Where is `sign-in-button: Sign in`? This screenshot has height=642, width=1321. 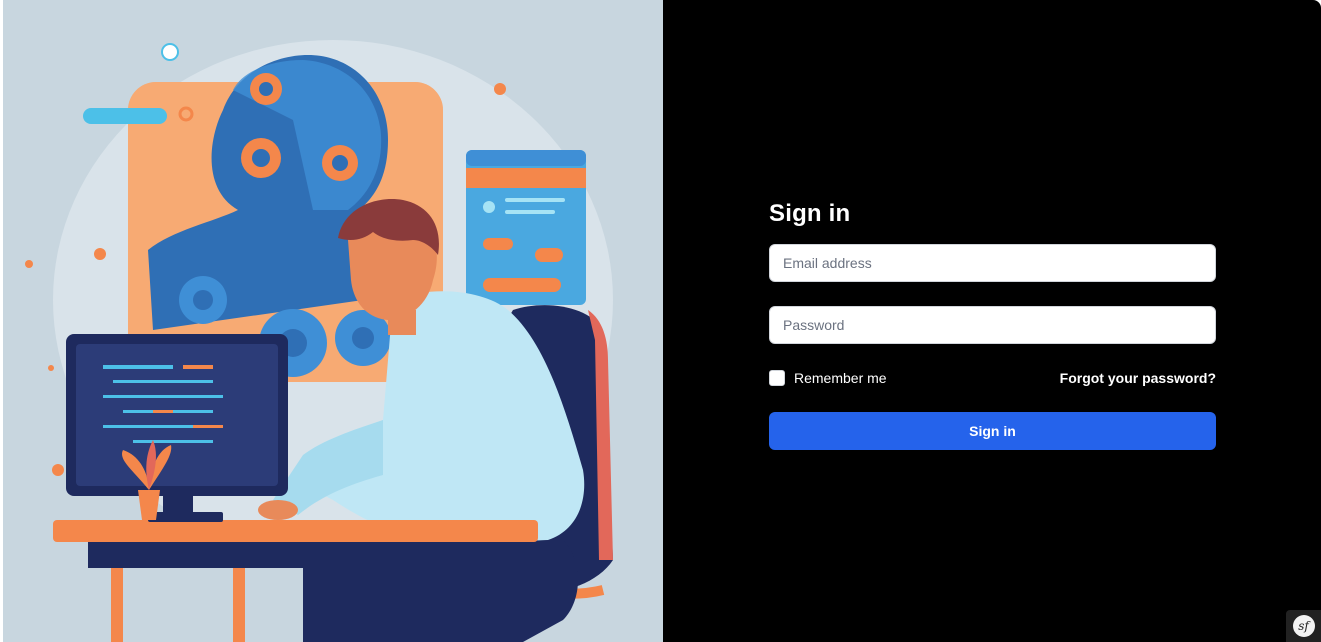 sign-in-button: Sign in is located at coordinates (992, 431).